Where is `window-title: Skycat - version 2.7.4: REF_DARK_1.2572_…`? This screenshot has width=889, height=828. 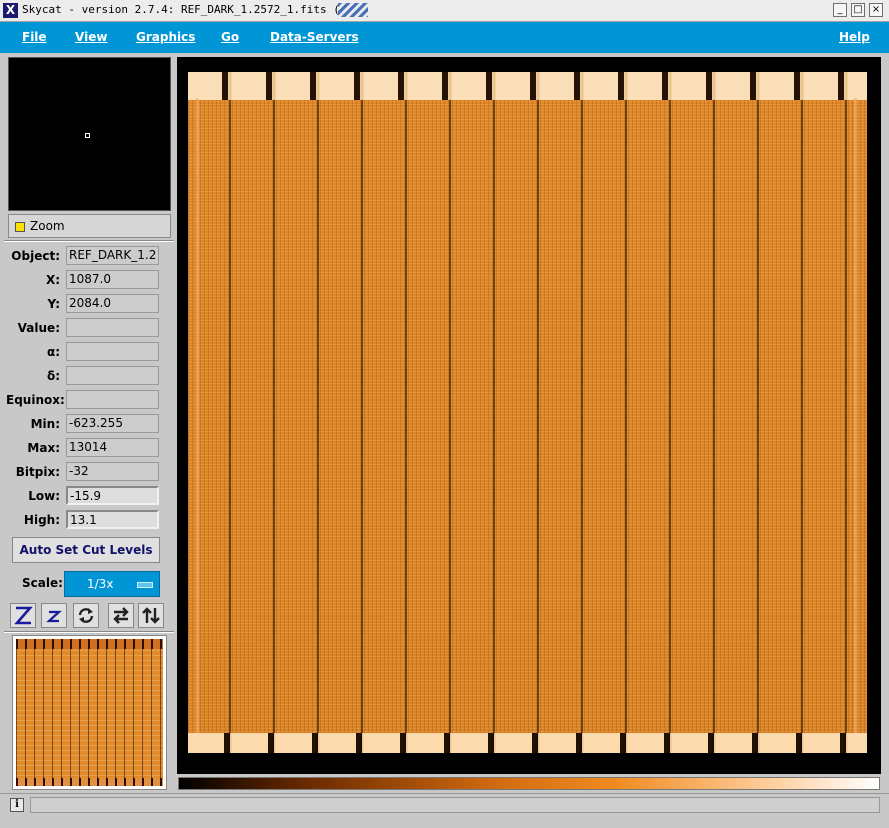 window-title: Skycat - version 2.7.4: REF_DARK_1.2572_… is located at coordinates (188, 9).